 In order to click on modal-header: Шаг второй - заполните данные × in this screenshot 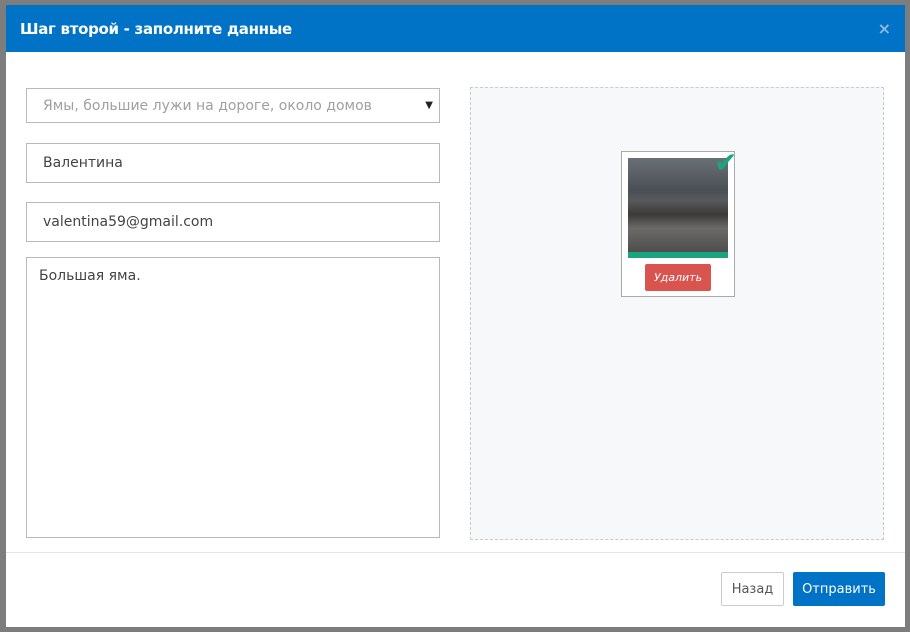, I will do `click(455, 28)`.